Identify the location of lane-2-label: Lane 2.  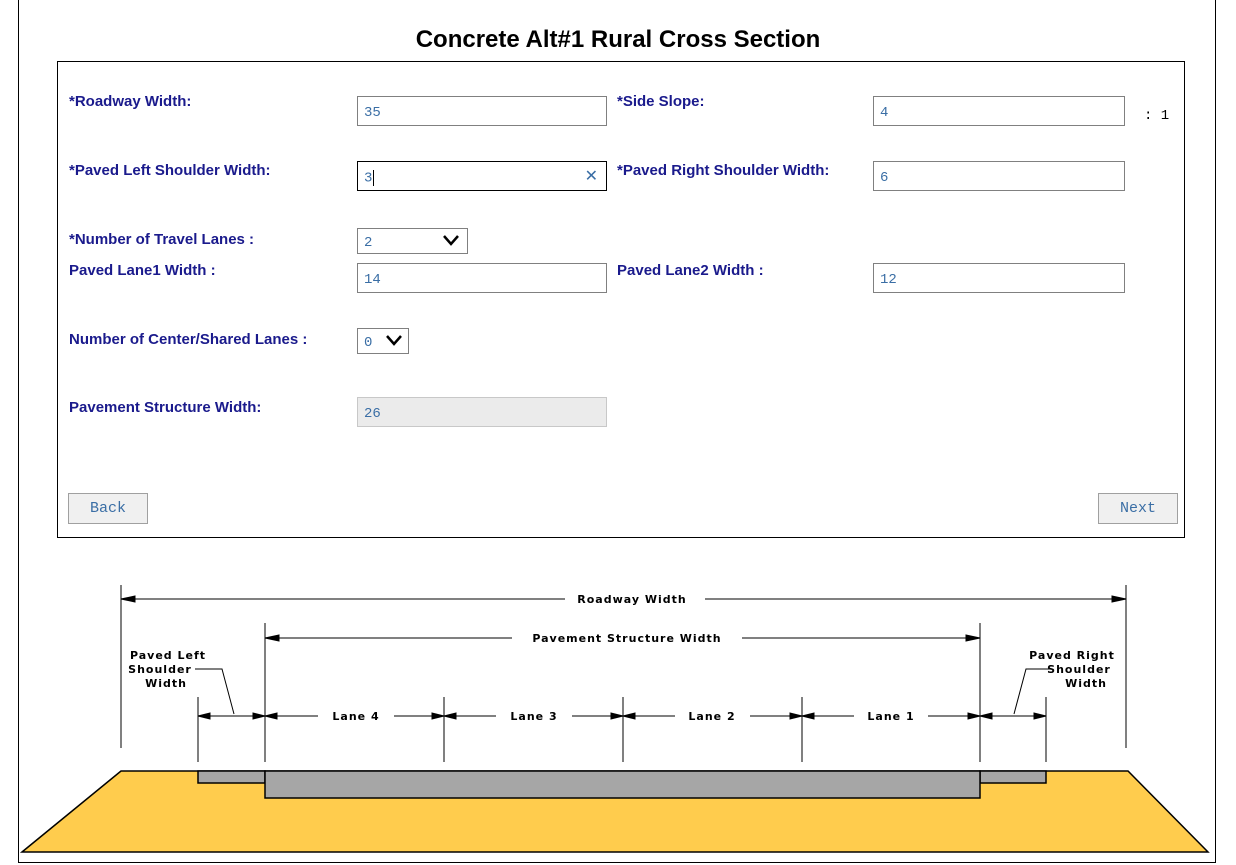
(711, 716).